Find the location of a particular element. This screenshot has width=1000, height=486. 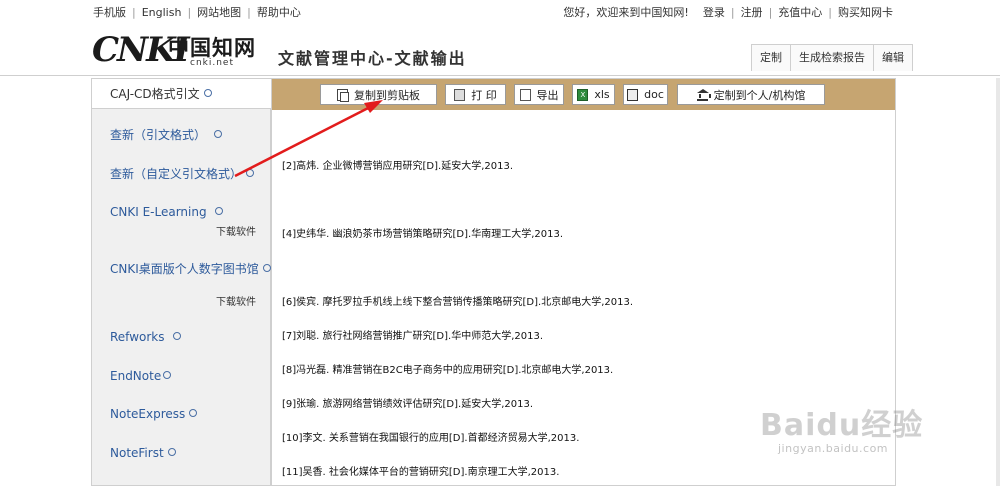

save-to-library-button: 定制到个人/机构馆 is located at coordinates (751, 94).